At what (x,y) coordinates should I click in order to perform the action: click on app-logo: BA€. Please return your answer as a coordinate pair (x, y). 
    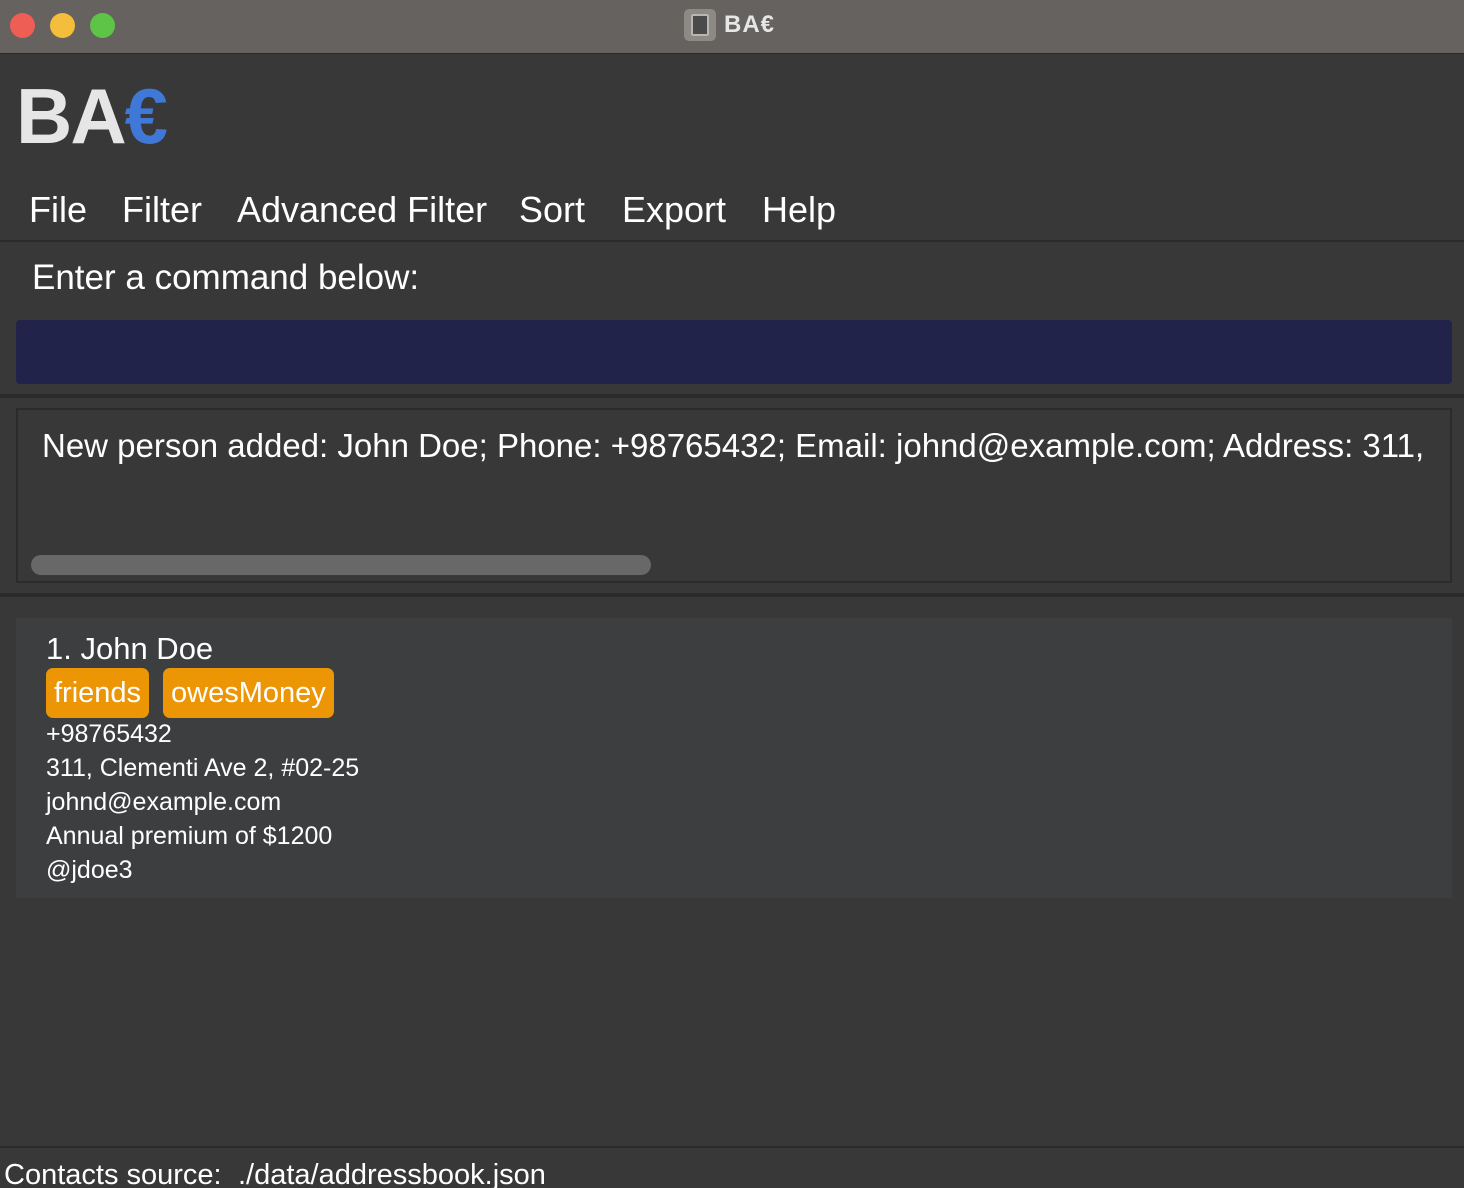
    Looking at the image, I should click on (92, 116).